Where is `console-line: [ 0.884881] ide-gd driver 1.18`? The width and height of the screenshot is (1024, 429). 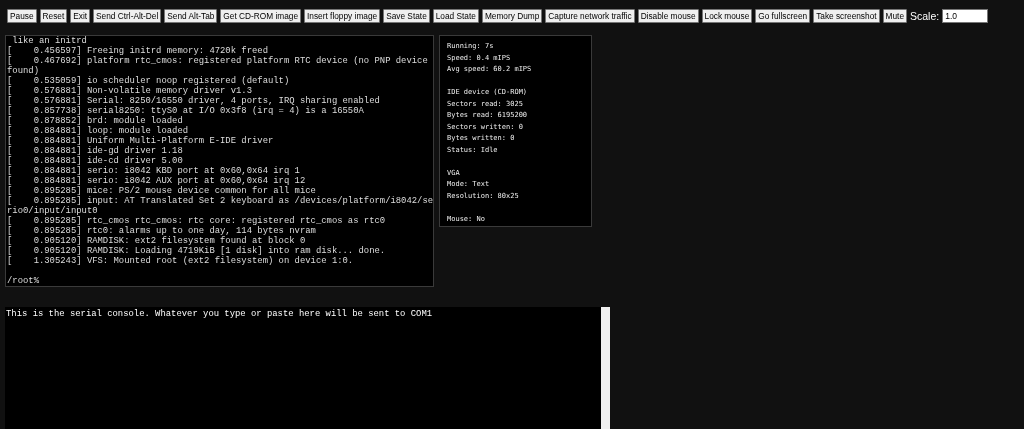 console-line: [ 0.884881] ide-gd driver 1.18 is located at coordinates (95, 151).